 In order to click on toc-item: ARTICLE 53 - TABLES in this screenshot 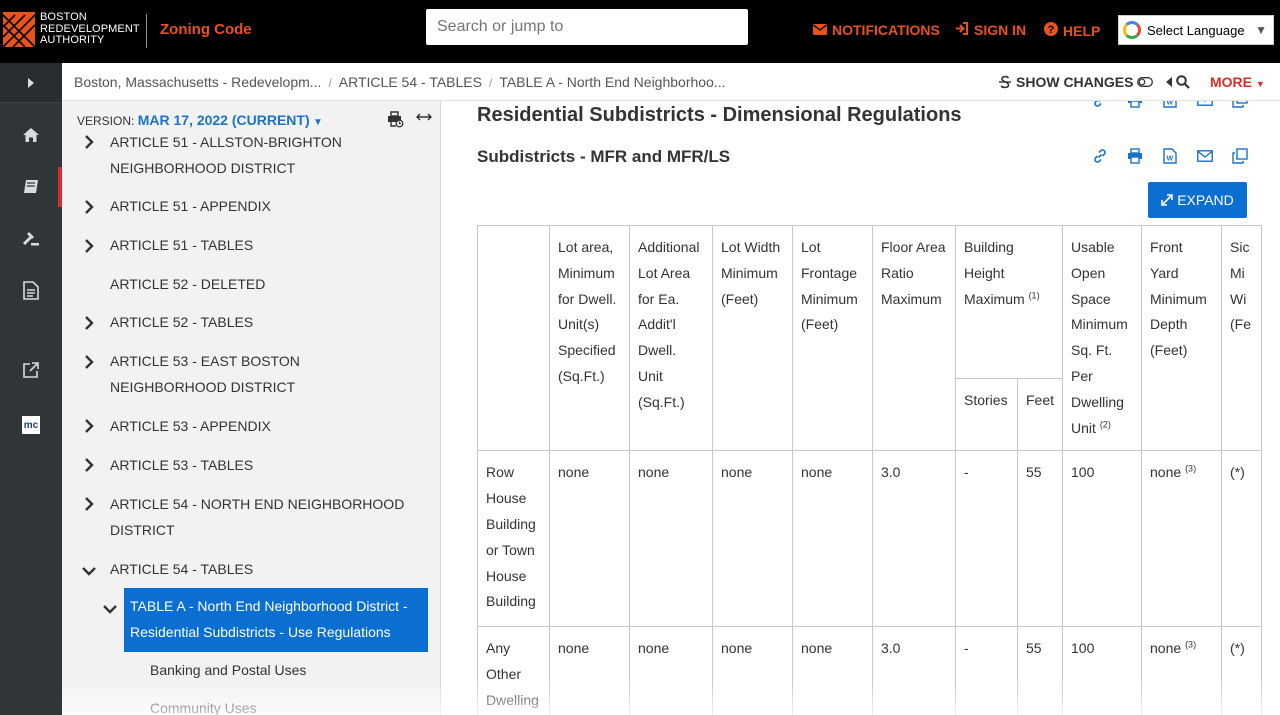, I will do `click(265, 465)`.